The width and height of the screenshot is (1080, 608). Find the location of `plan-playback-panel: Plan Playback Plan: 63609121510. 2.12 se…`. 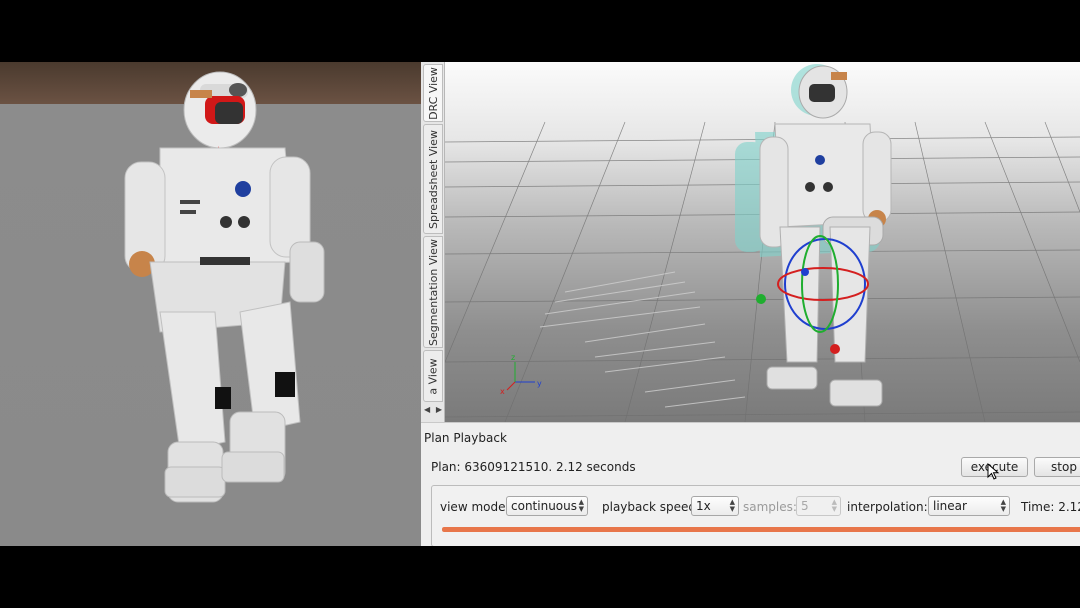

plan-playback-panel: Plan Playback Plan: 63609121510. 2.12 se… is located at coordinates (750, 484).